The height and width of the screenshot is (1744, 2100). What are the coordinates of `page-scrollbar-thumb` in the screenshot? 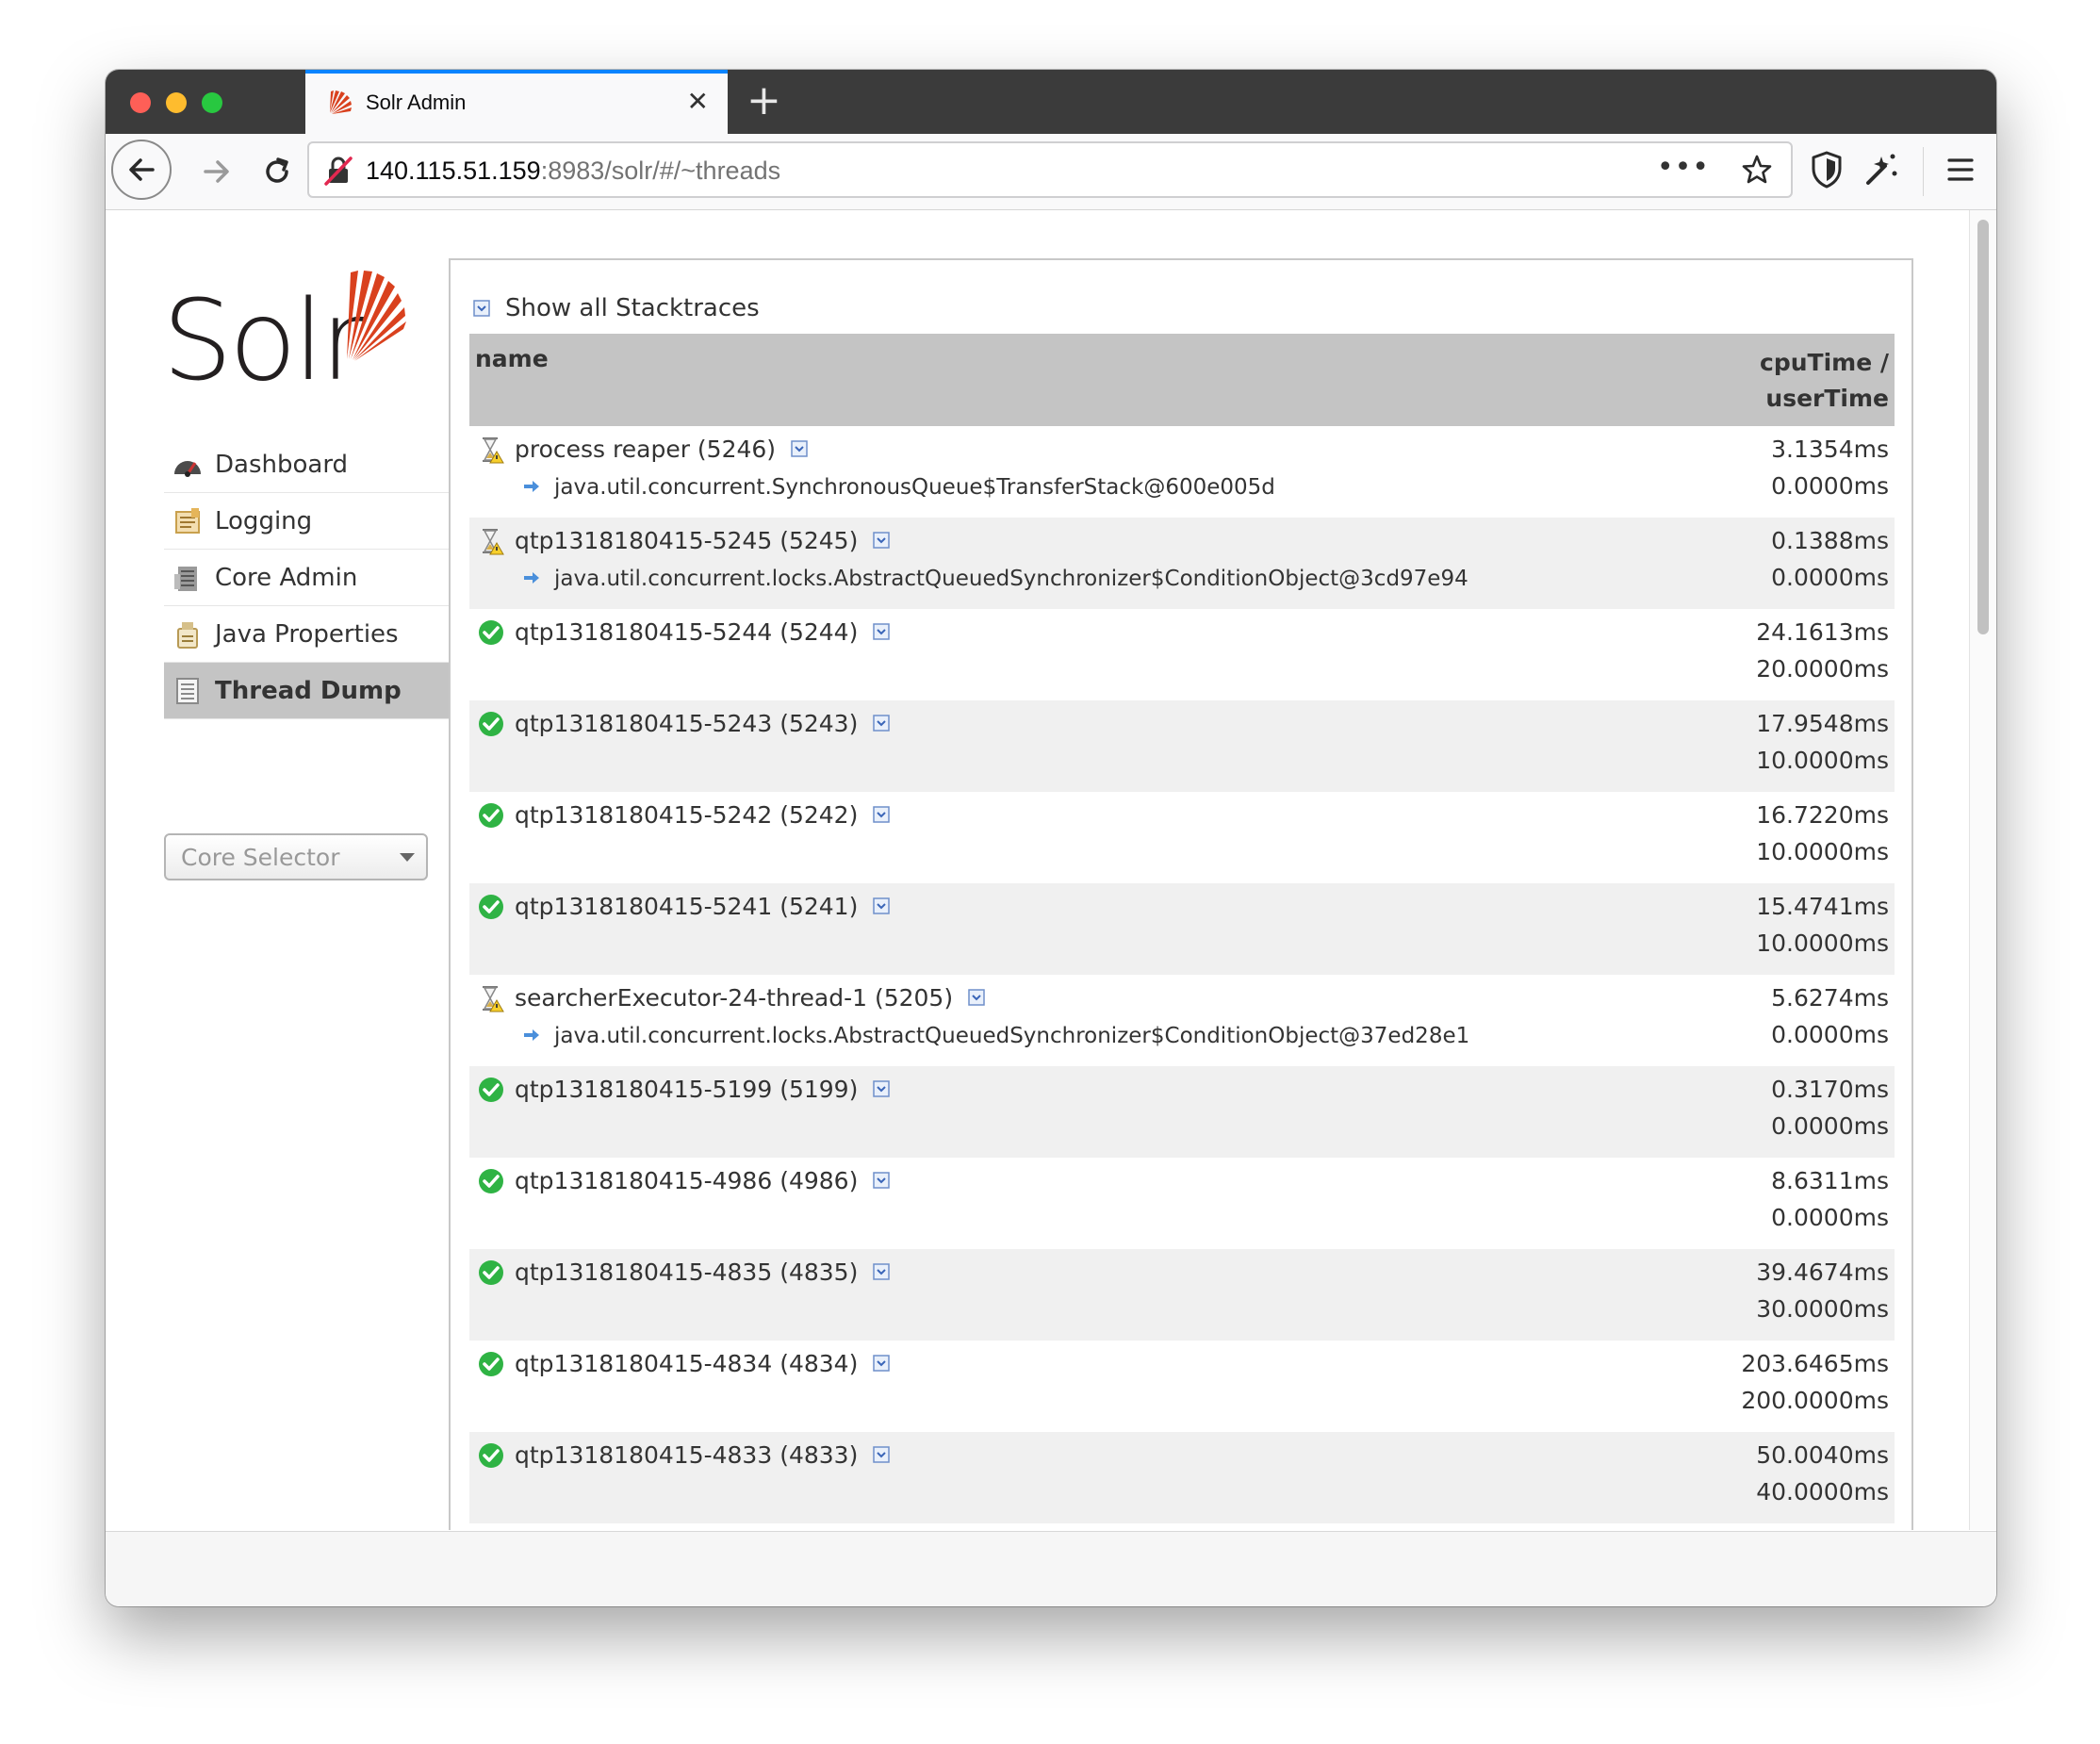 It's located at (1983, 427).